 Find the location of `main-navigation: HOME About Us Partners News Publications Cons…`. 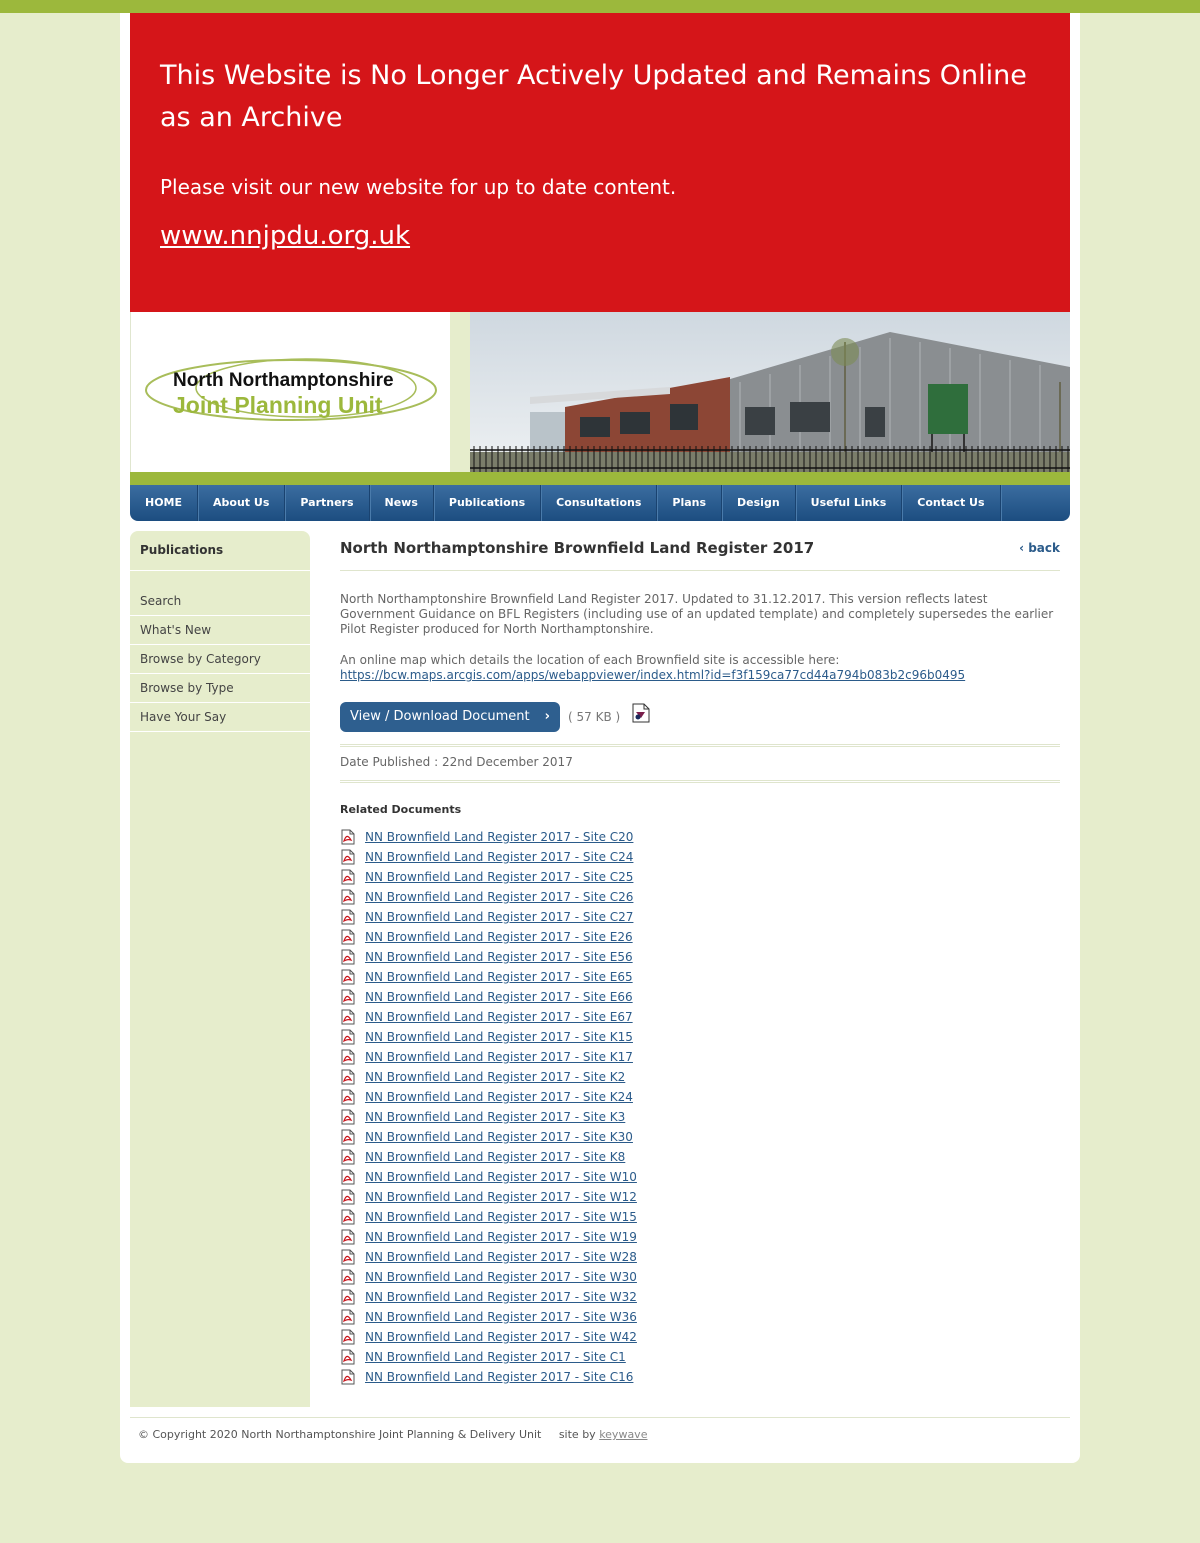

main-navigation: HOME About Us Partners News Publications Cons… is located at coordinates (600, 503).